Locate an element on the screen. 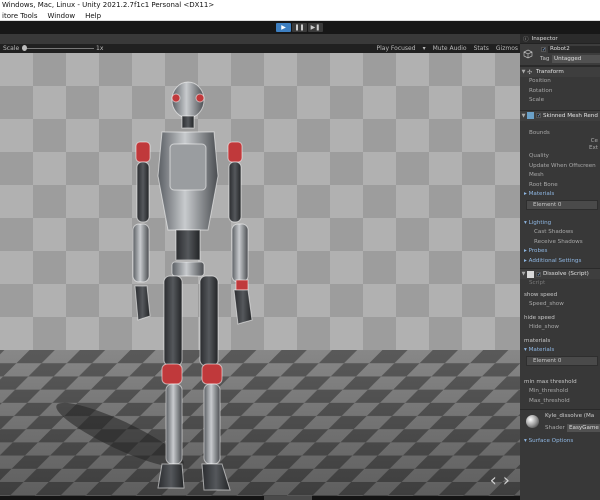 This screenshot has height=500, width=600. material-name: Kyle_dissolve (Ma is located at coordinates (570, 416).